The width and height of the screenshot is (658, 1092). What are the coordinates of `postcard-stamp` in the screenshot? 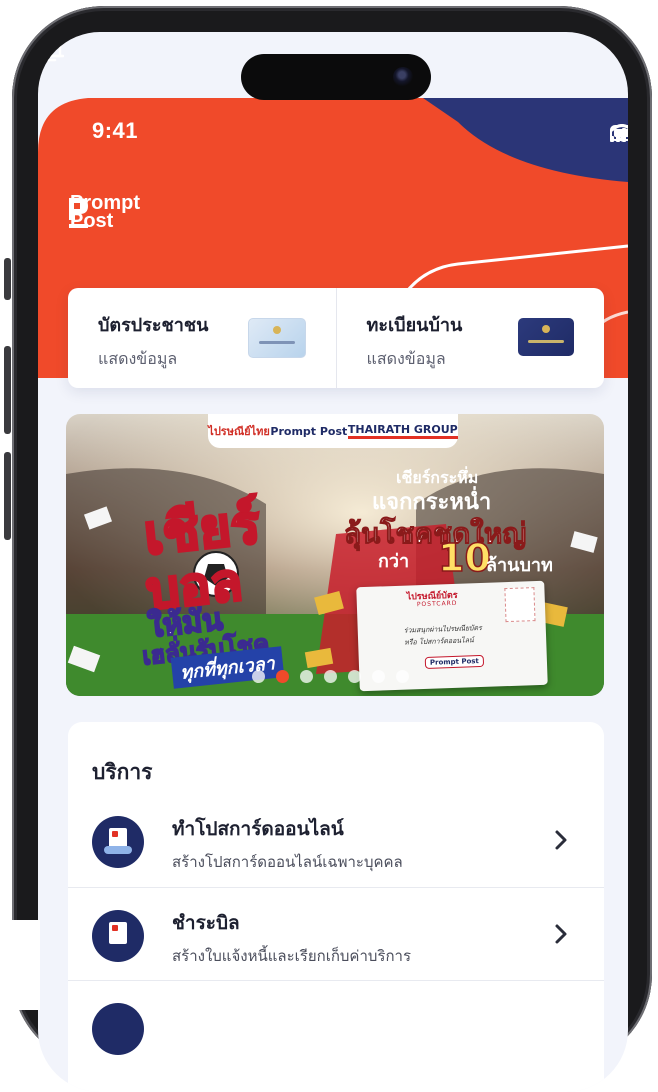 It's located at (520, 605).